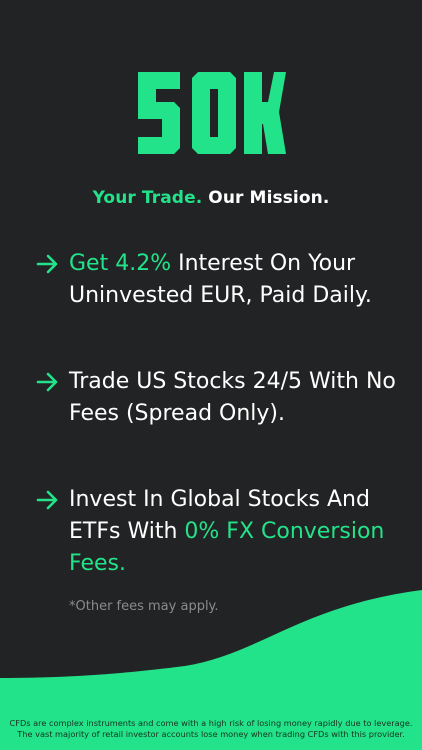 The width and height of the screenshot is (422, 750). I want to click on brand-logo, so click(211, 117).